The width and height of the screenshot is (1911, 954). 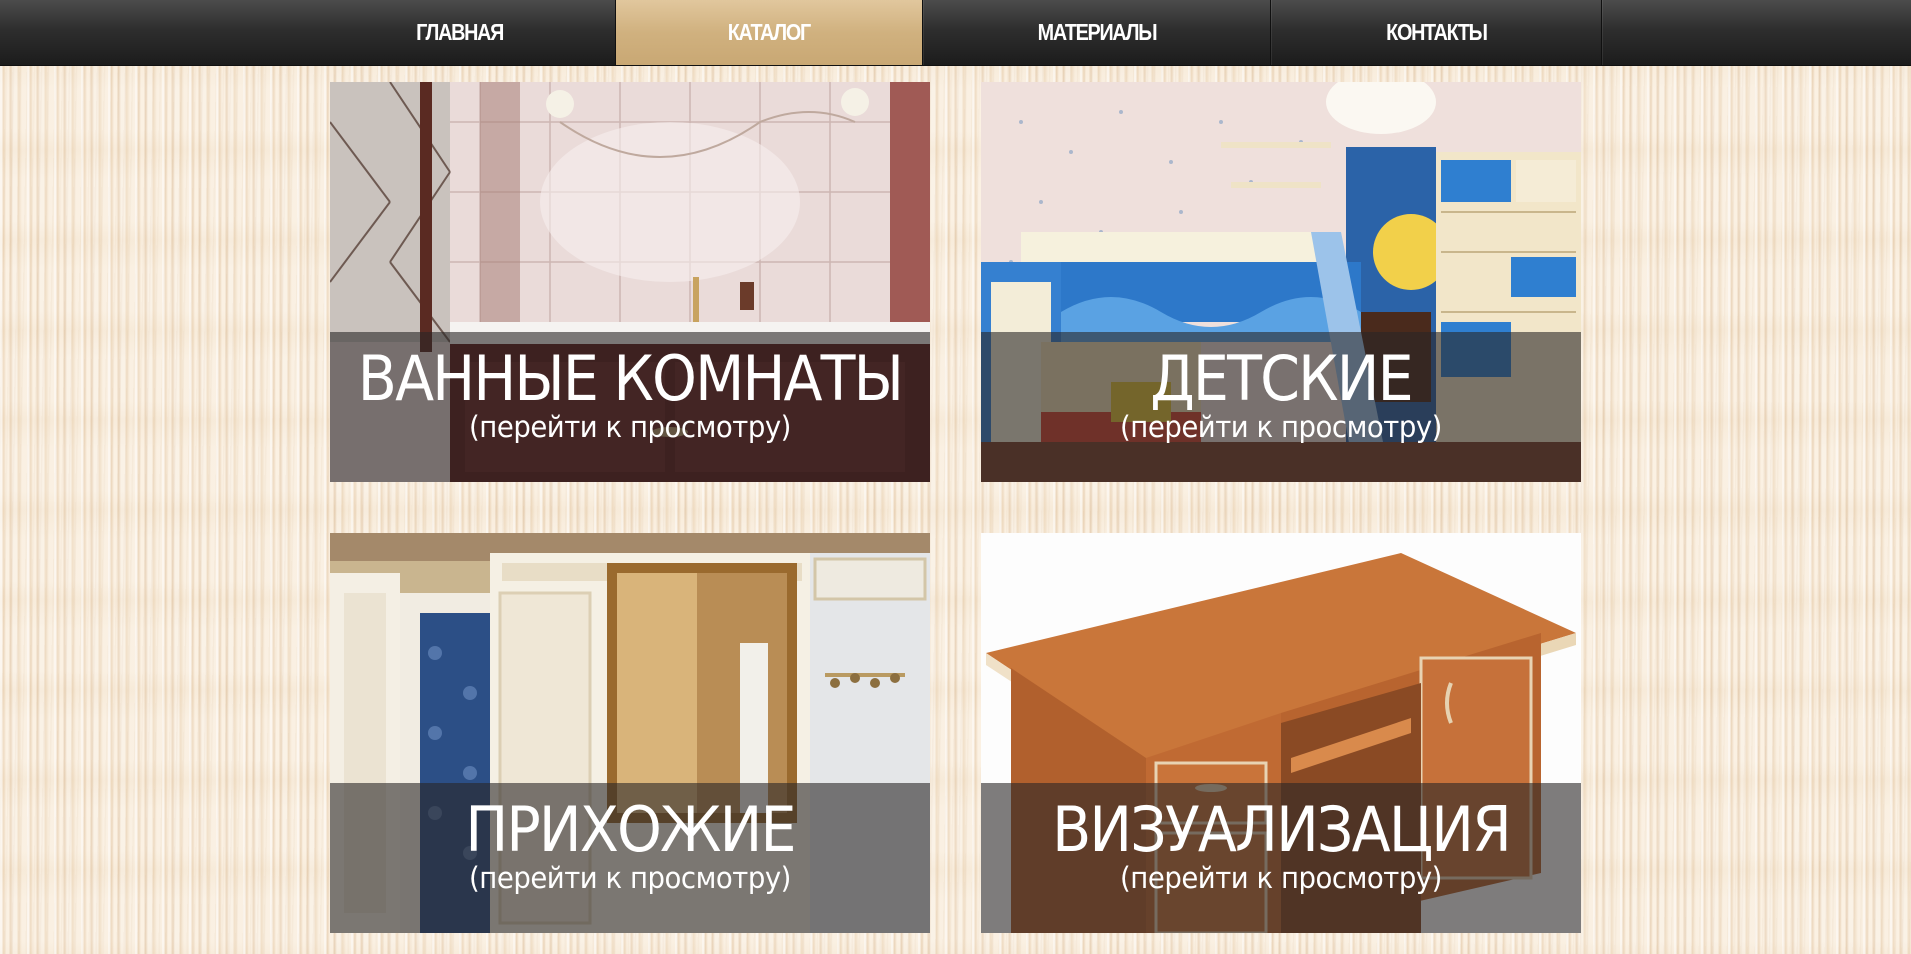 I want to click on nav-item-contacts: КОНТАКТЫ, so click(x=1436, y=32).